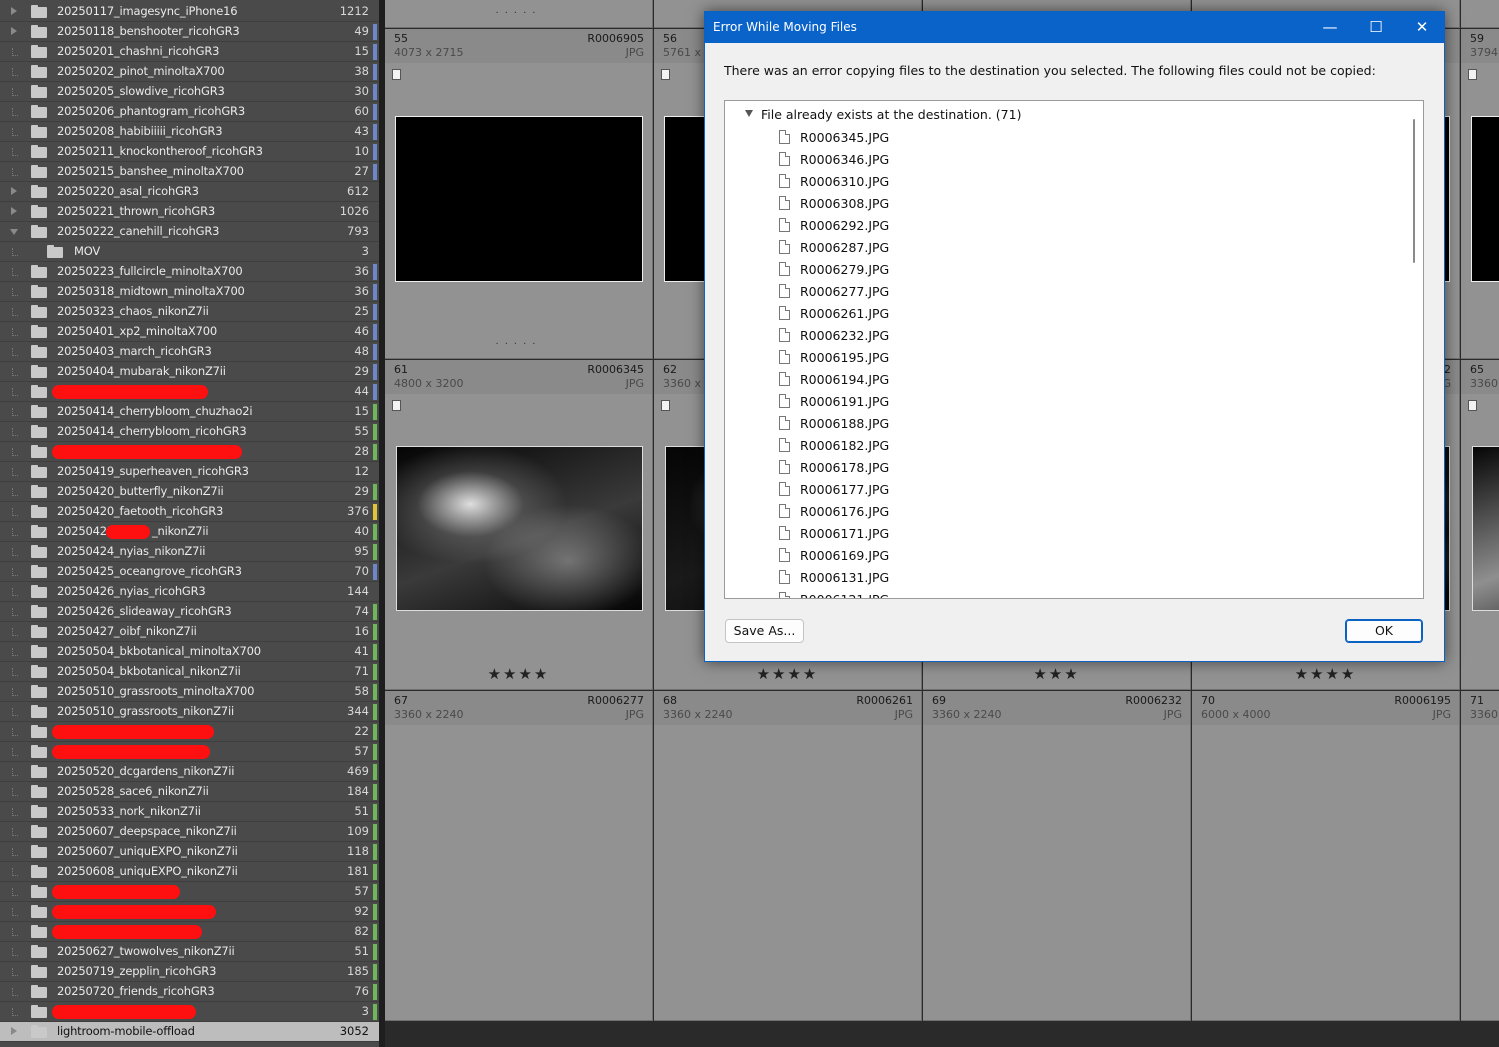 This screenshot has width=1499, height=1047. Describe the element at coordinates (189, 892) in the screenshot. I see `folder-item: 57` at that location.